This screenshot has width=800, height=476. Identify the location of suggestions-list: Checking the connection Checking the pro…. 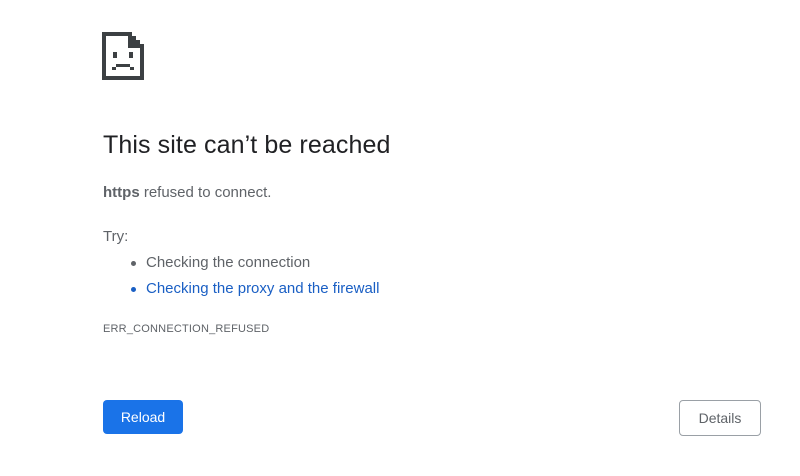
(253, 279).